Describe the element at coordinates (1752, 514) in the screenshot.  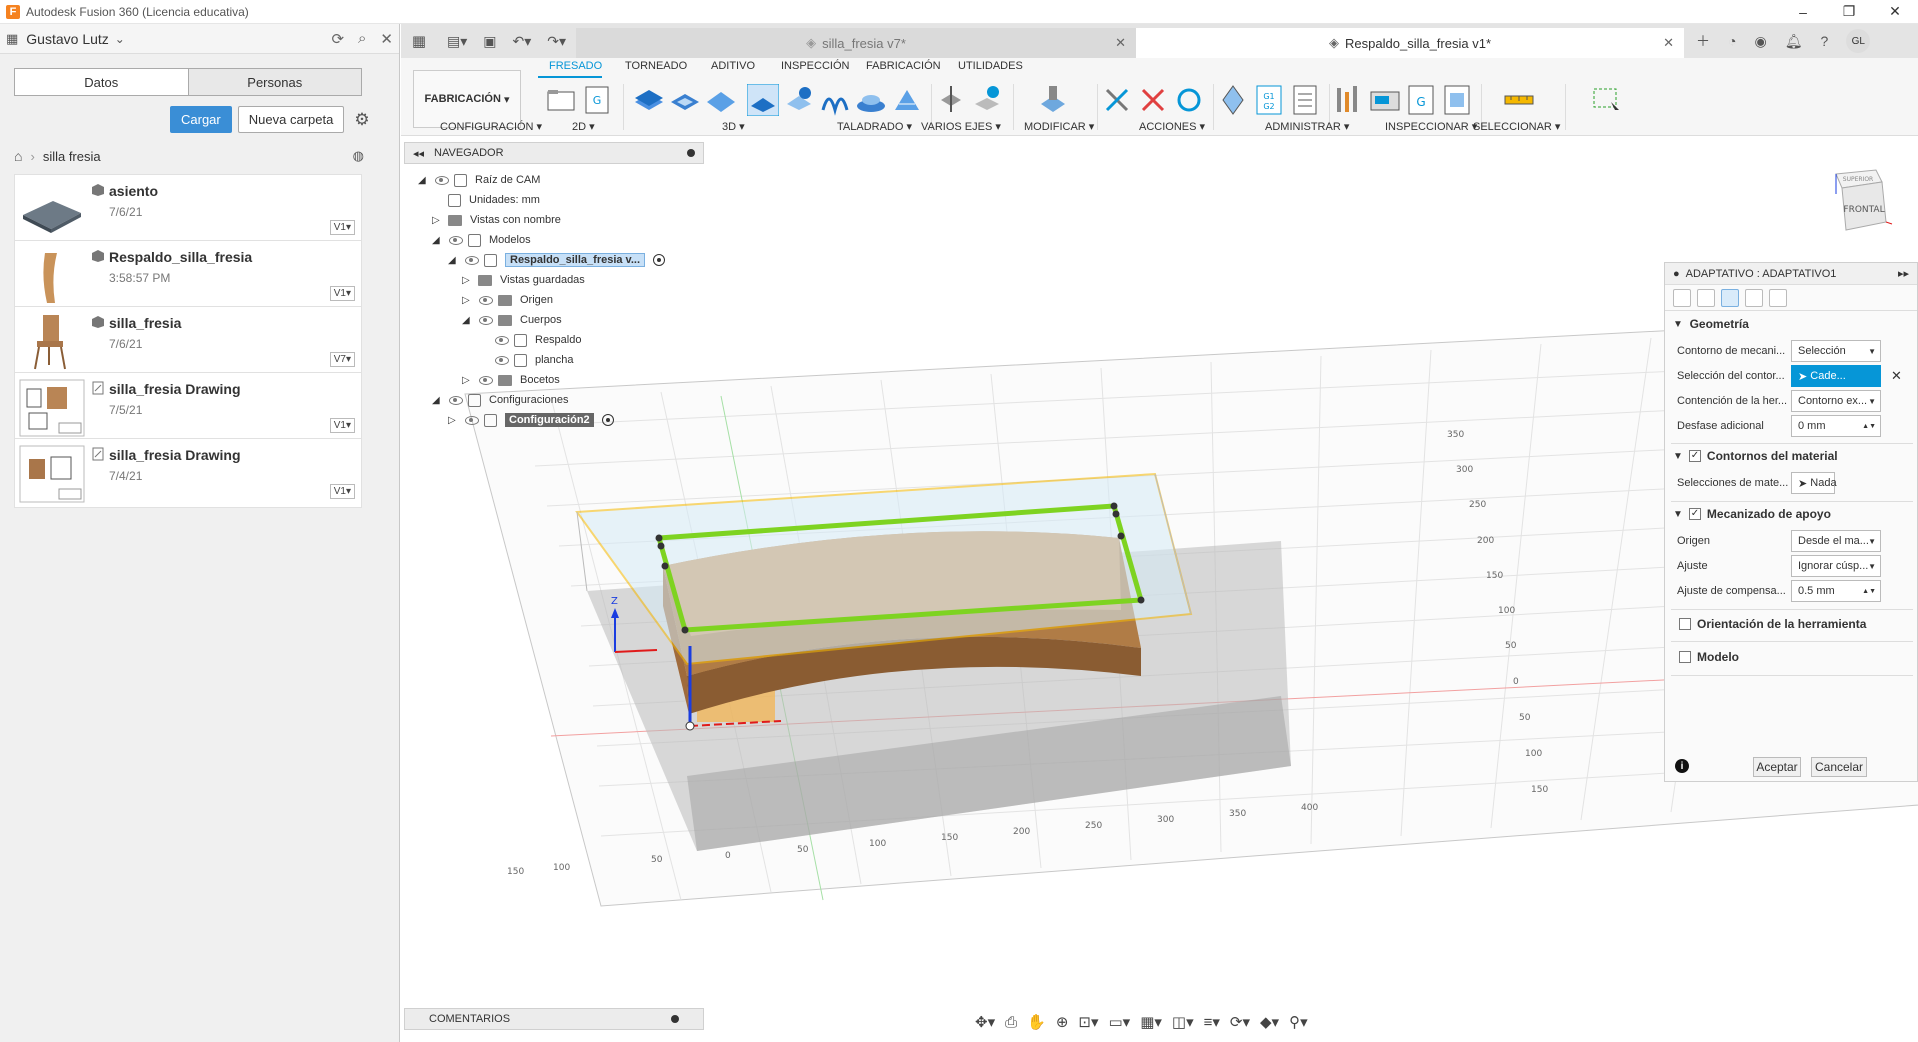
I see `section-rest-machining: ▼ ✓ Mecanizado de apoyo` at that location.